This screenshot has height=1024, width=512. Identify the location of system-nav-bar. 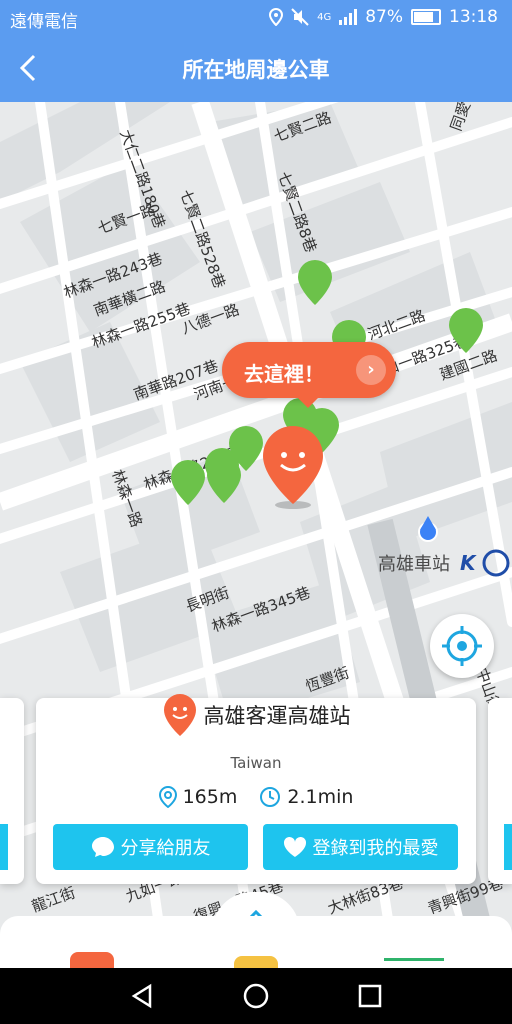
(256, 996).